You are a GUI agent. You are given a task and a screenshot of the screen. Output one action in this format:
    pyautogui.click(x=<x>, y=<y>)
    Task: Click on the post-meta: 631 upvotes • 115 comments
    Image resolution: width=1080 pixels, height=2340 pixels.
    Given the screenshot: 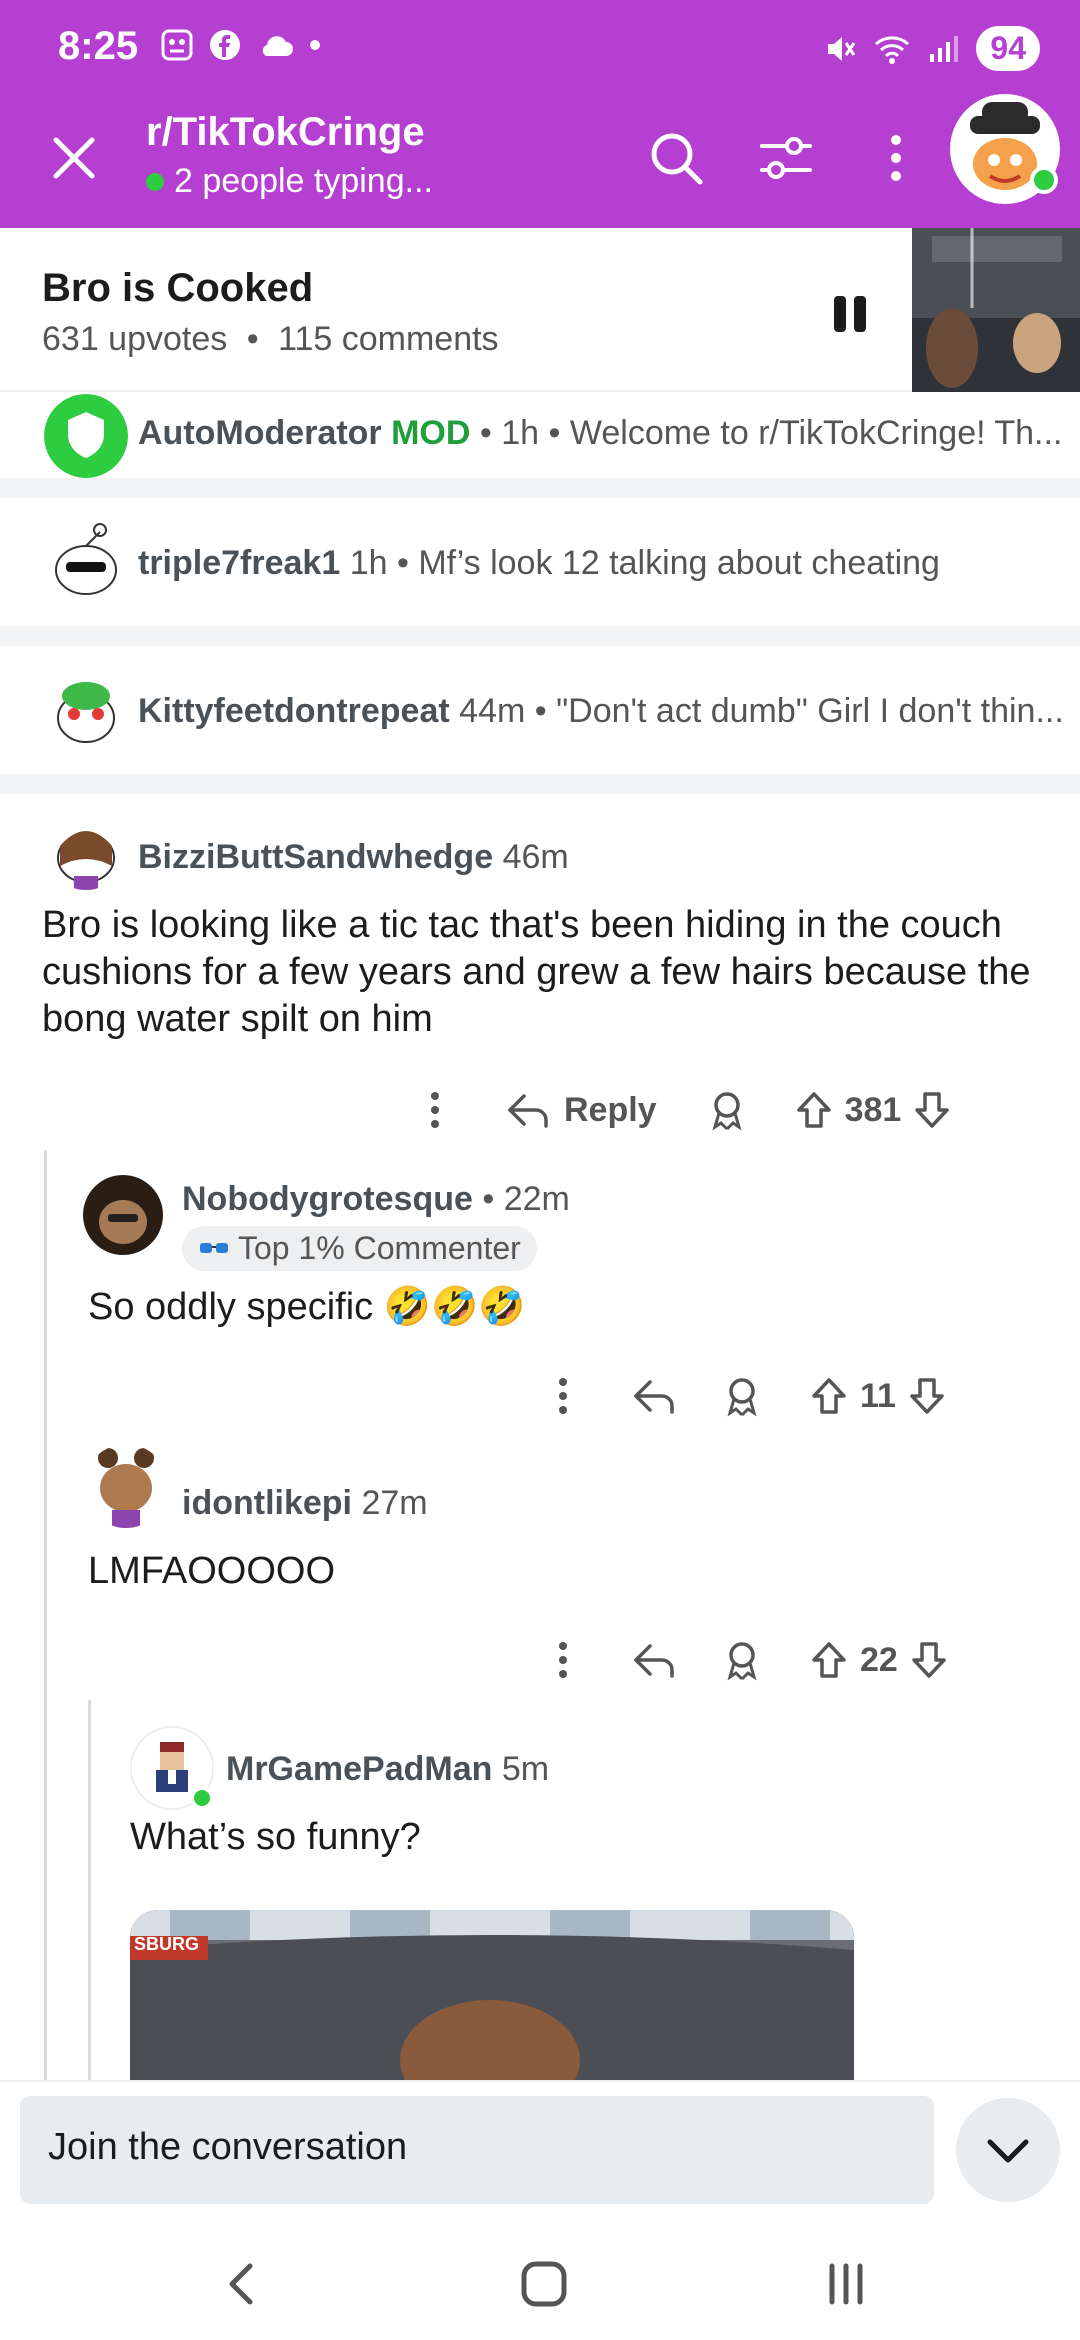 What is the action you would take?
    pyautogui.click(x=270, y=339)
    